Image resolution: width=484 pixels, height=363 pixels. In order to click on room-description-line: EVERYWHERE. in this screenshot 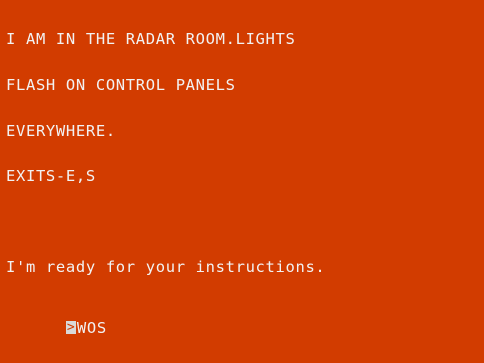, I will do `click(61, 130)`.